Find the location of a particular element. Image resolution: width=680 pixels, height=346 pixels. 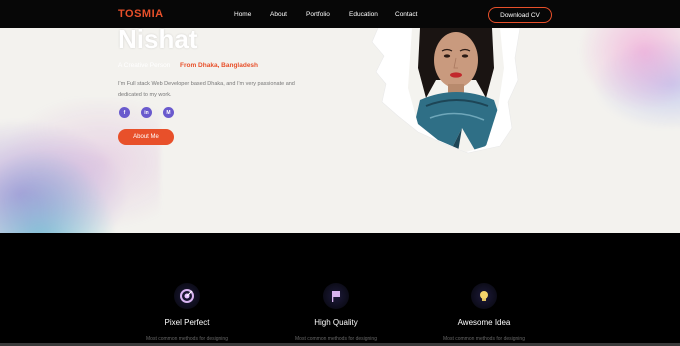

target-icon is located at coordinates (187, 296).